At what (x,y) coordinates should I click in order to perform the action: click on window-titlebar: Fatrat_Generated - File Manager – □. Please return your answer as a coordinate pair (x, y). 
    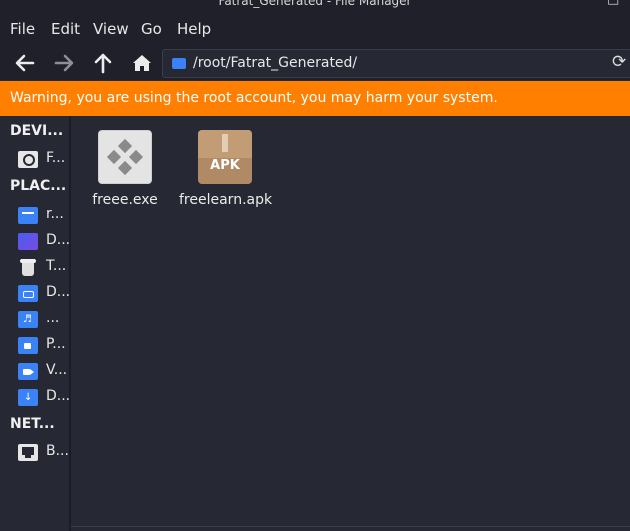
    Looking at the image, I should click on (315, 7).